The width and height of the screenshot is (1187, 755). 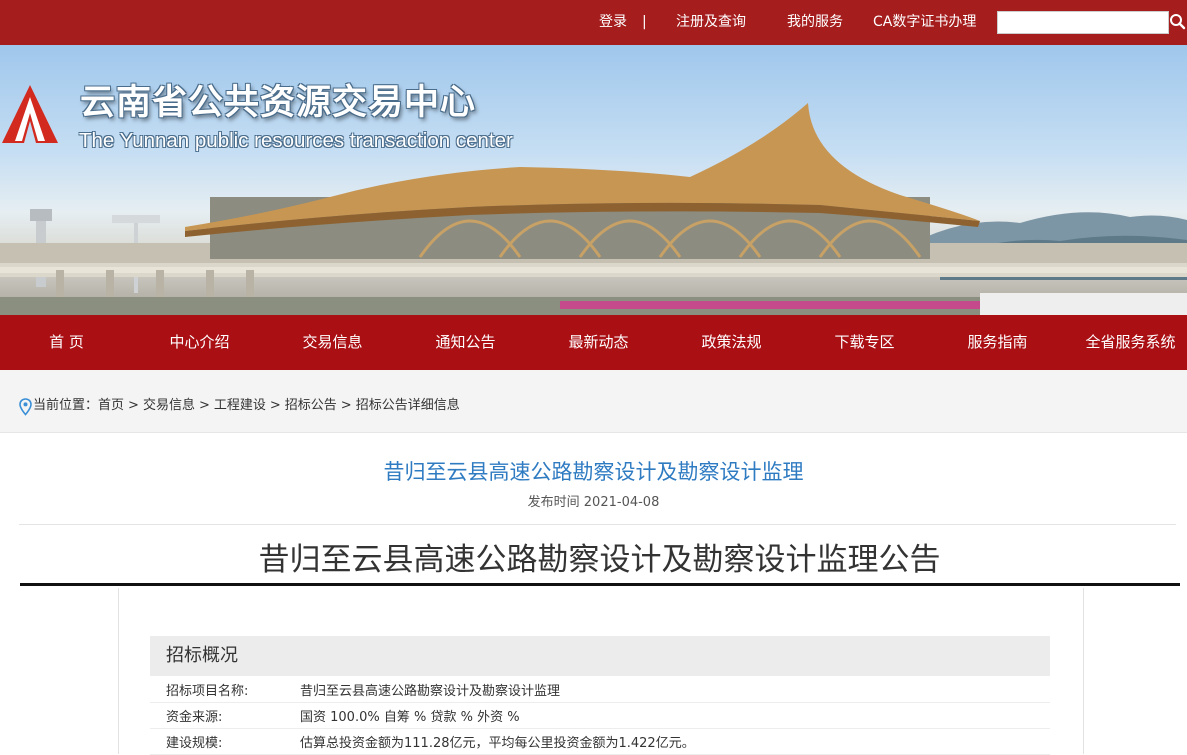 I want to click on row-value: 国资 100.0% 自筹 % 贷款 % 外资 %, so click(x=410, y=717).